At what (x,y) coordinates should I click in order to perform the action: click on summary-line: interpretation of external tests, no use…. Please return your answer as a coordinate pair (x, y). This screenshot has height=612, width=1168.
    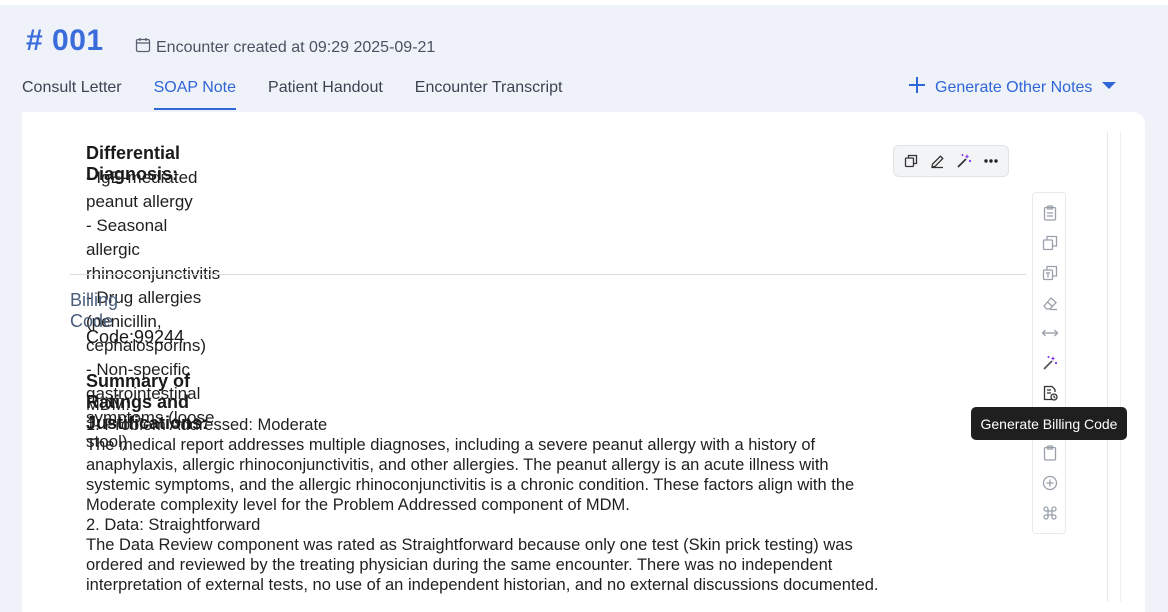
    Looking at the image, I should click on (482, 585).